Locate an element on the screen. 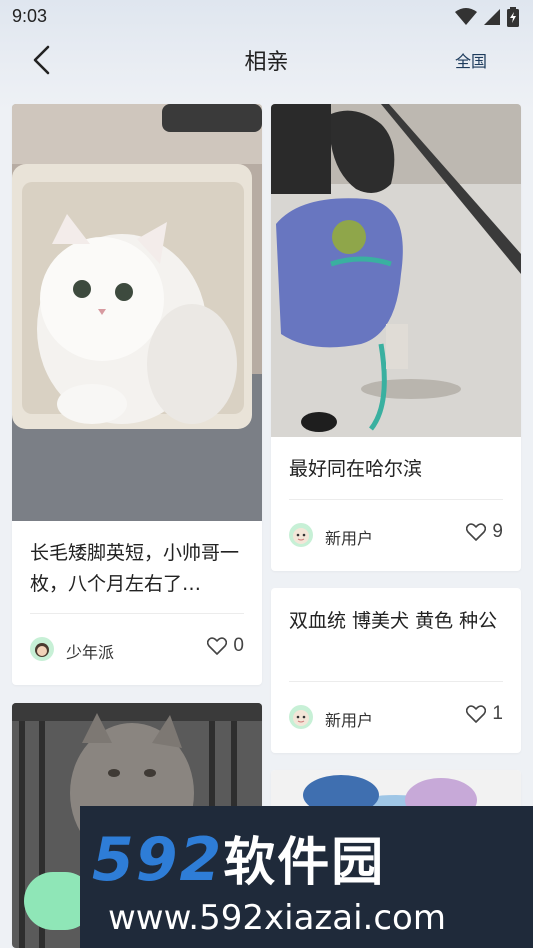  post-title: 最好同在哈尔滨 is located at coordinates (356, 469).